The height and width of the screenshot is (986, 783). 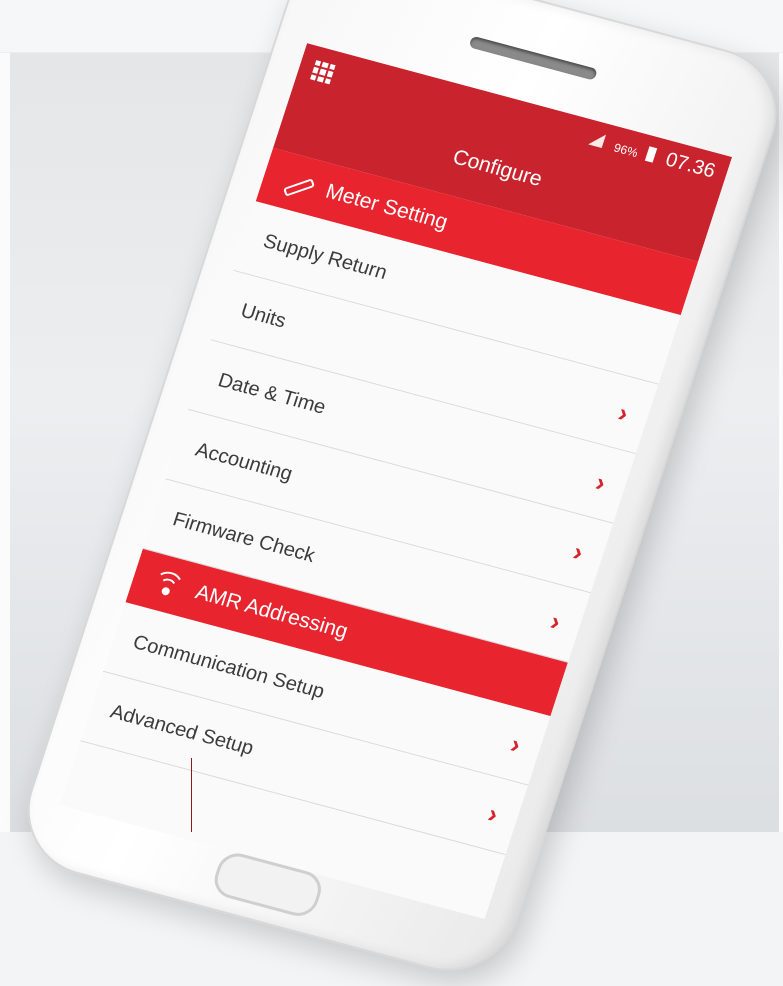 I want to click on wifi-icon, so click(x=167, y=584).